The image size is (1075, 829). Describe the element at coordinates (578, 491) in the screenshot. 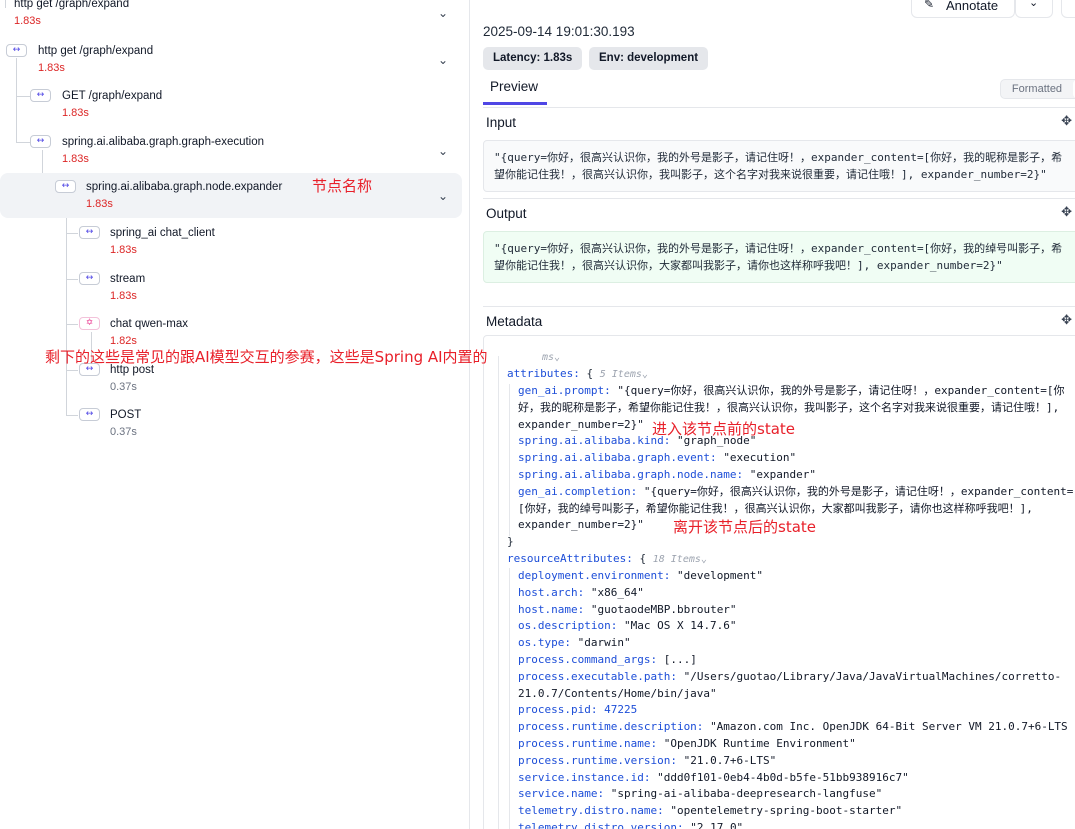

I see `json-key: gen_ai.completion:` at that location.